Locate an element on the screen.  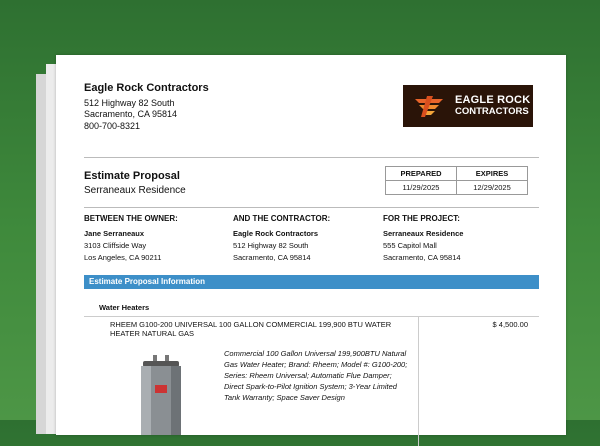
owner-address-line1: 3103 Cliffside Way is located at coordinates (115, 245).